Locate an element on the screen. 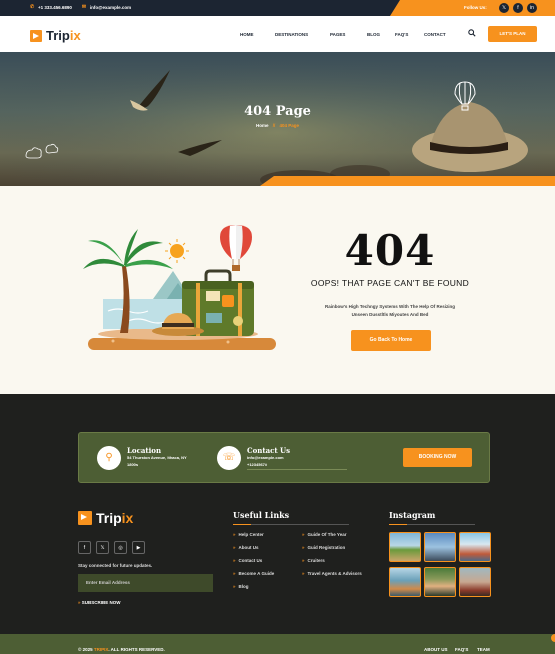  footer-link-about-us: » About Us is located at coordinates (246, 547).